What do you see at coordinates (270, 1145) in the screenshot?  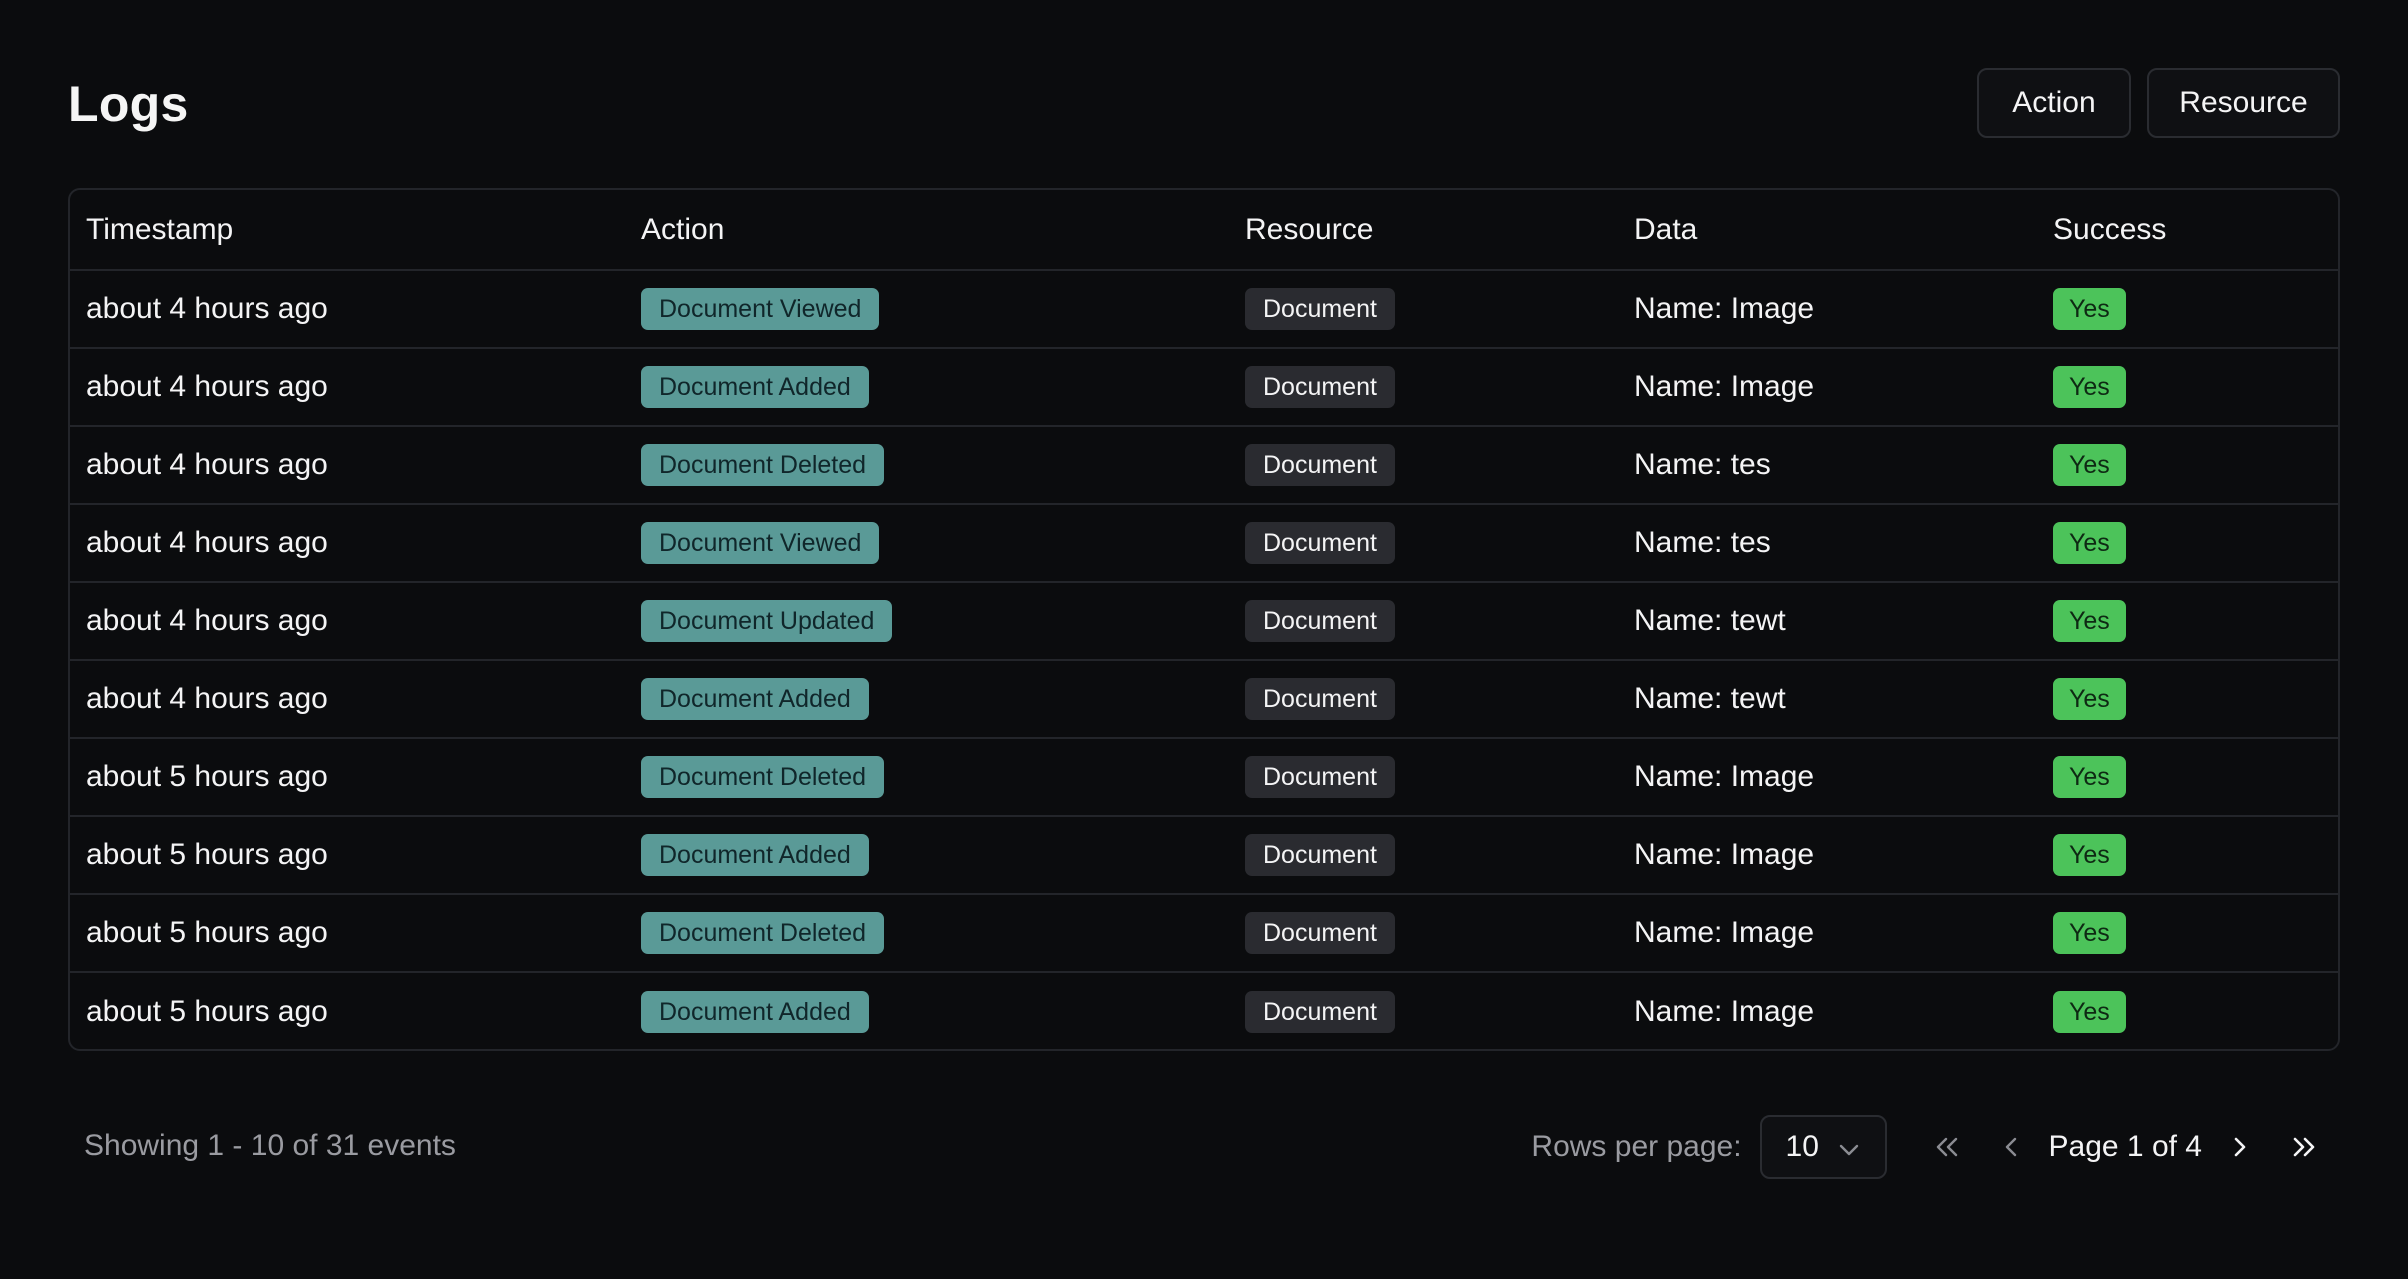 I see `showing-count: Showing 1 - 10 of 31 events` at bounding box center [270, 1145].